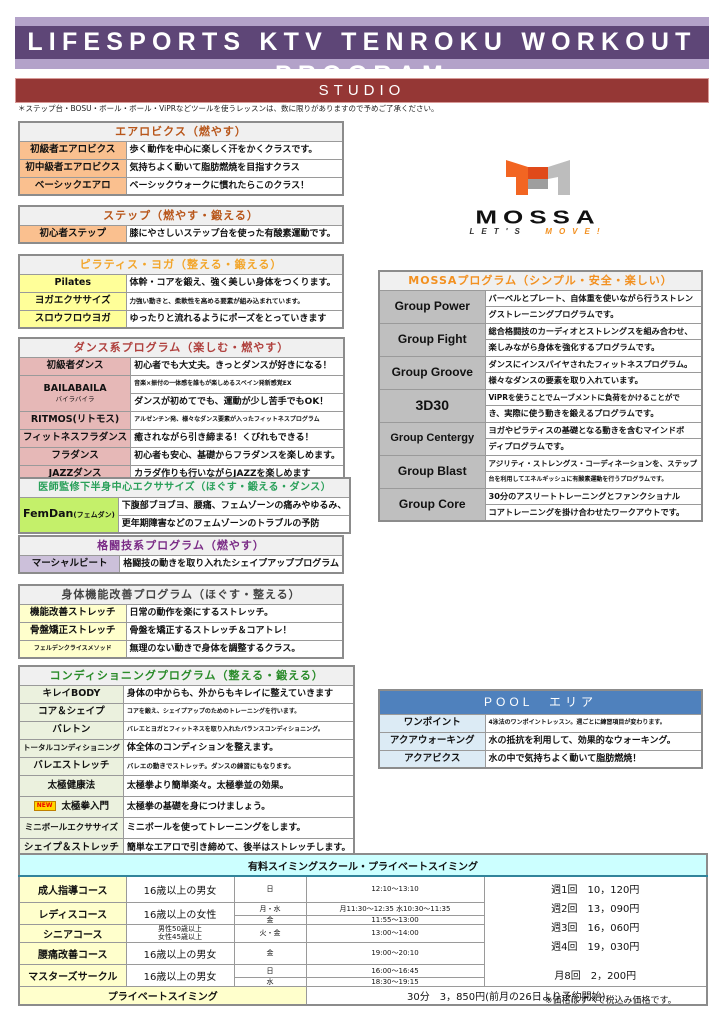  What do you see at coordinates (432, 504) in the screenshot?
I see `program-name: Group Core` at bounding box center [432, 504].